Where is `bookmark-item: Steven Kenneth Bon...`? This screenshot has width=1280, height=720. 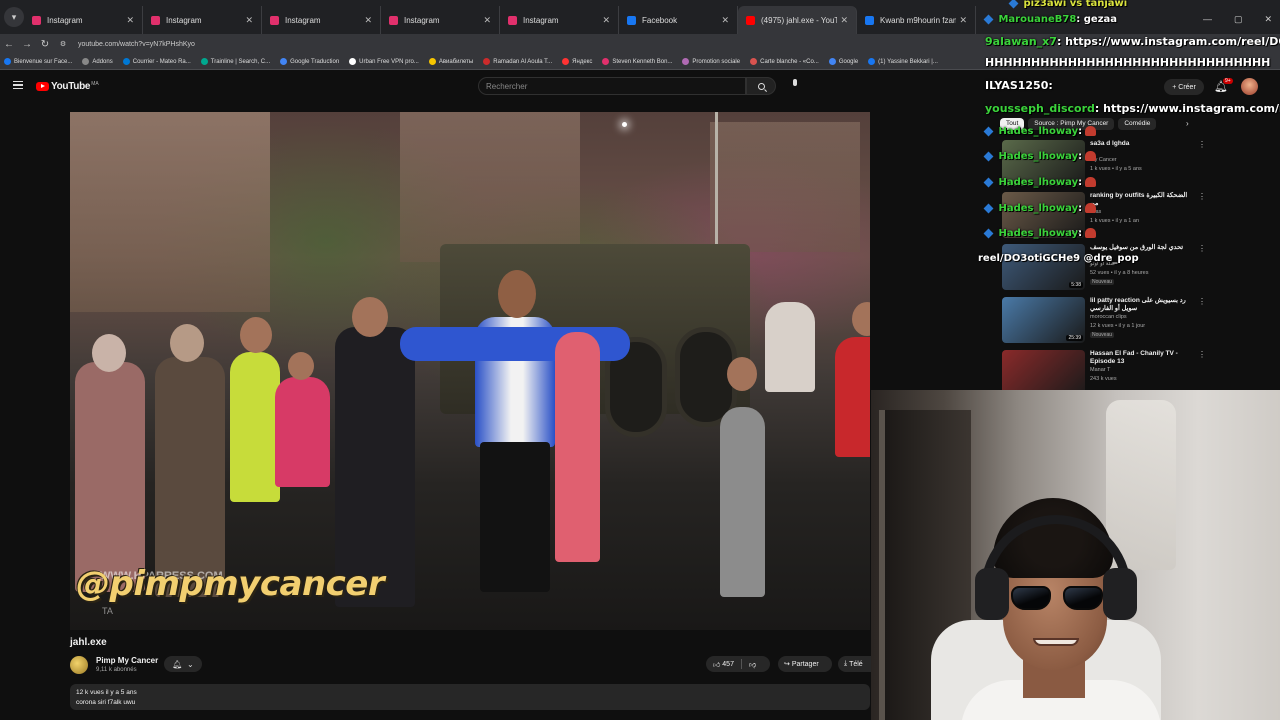 bookmark-item: Steven Kenneth Bon... is located at coordinates (637, 61).